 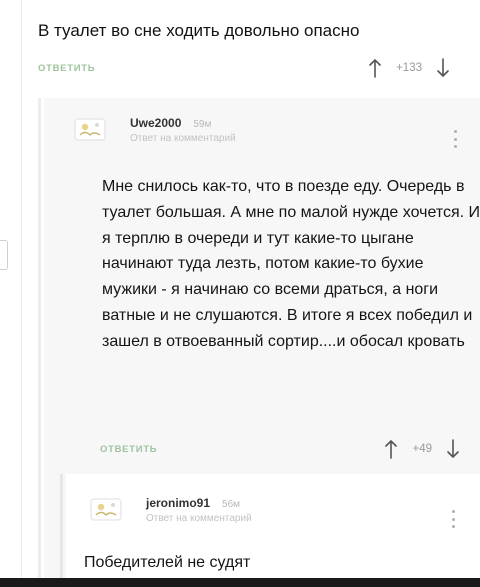 I want to click on vote-controls: +49, so click(x=422, y=449).